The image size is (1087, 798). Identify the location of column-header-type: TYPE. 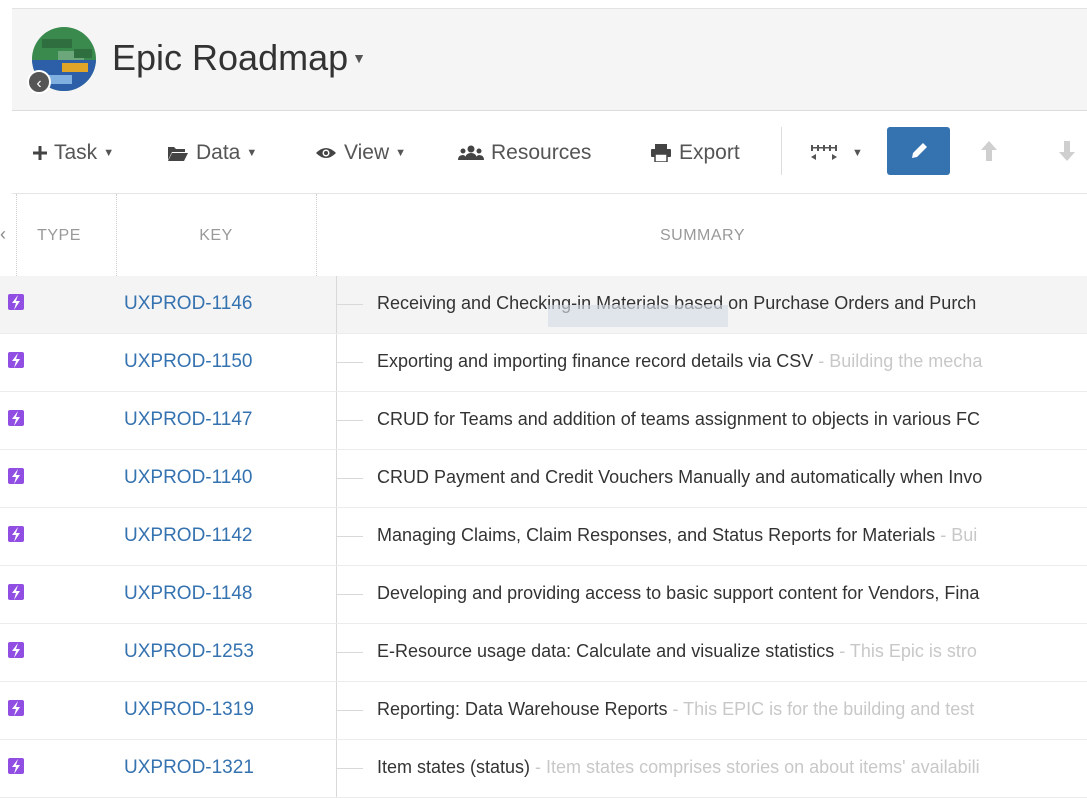
(59, 236).